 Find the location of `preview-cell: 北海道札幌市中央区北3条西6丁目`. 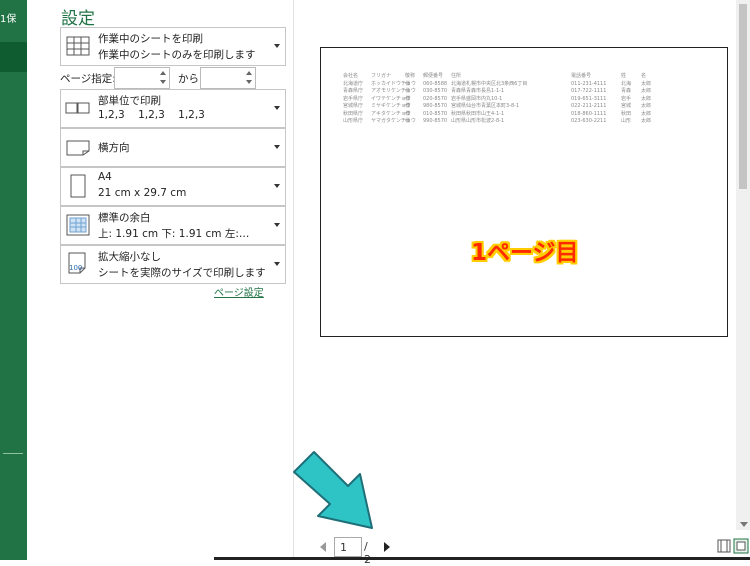

preview-cell: 北海道札幌市中央区北3条西6丁目 is located at coordinates (489, 83).